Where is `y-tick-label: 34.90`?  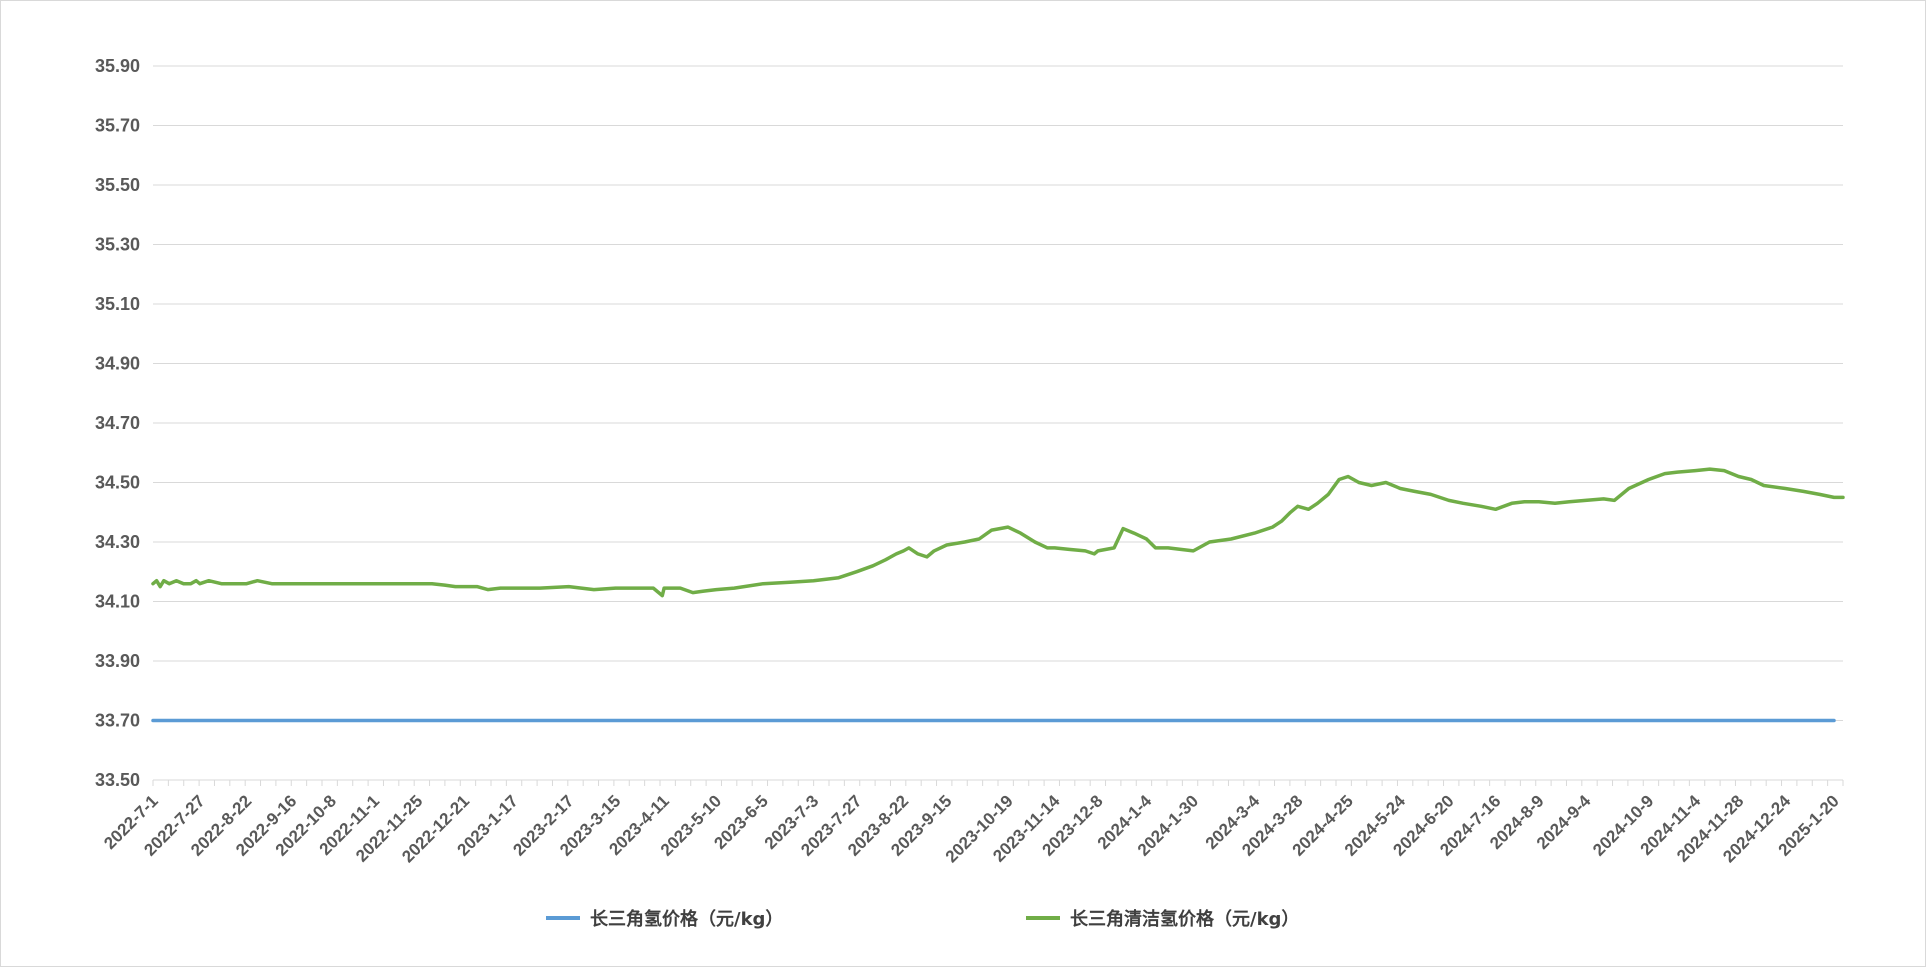
y-tick-label: 34.90 is located at coordinates (117, 364).